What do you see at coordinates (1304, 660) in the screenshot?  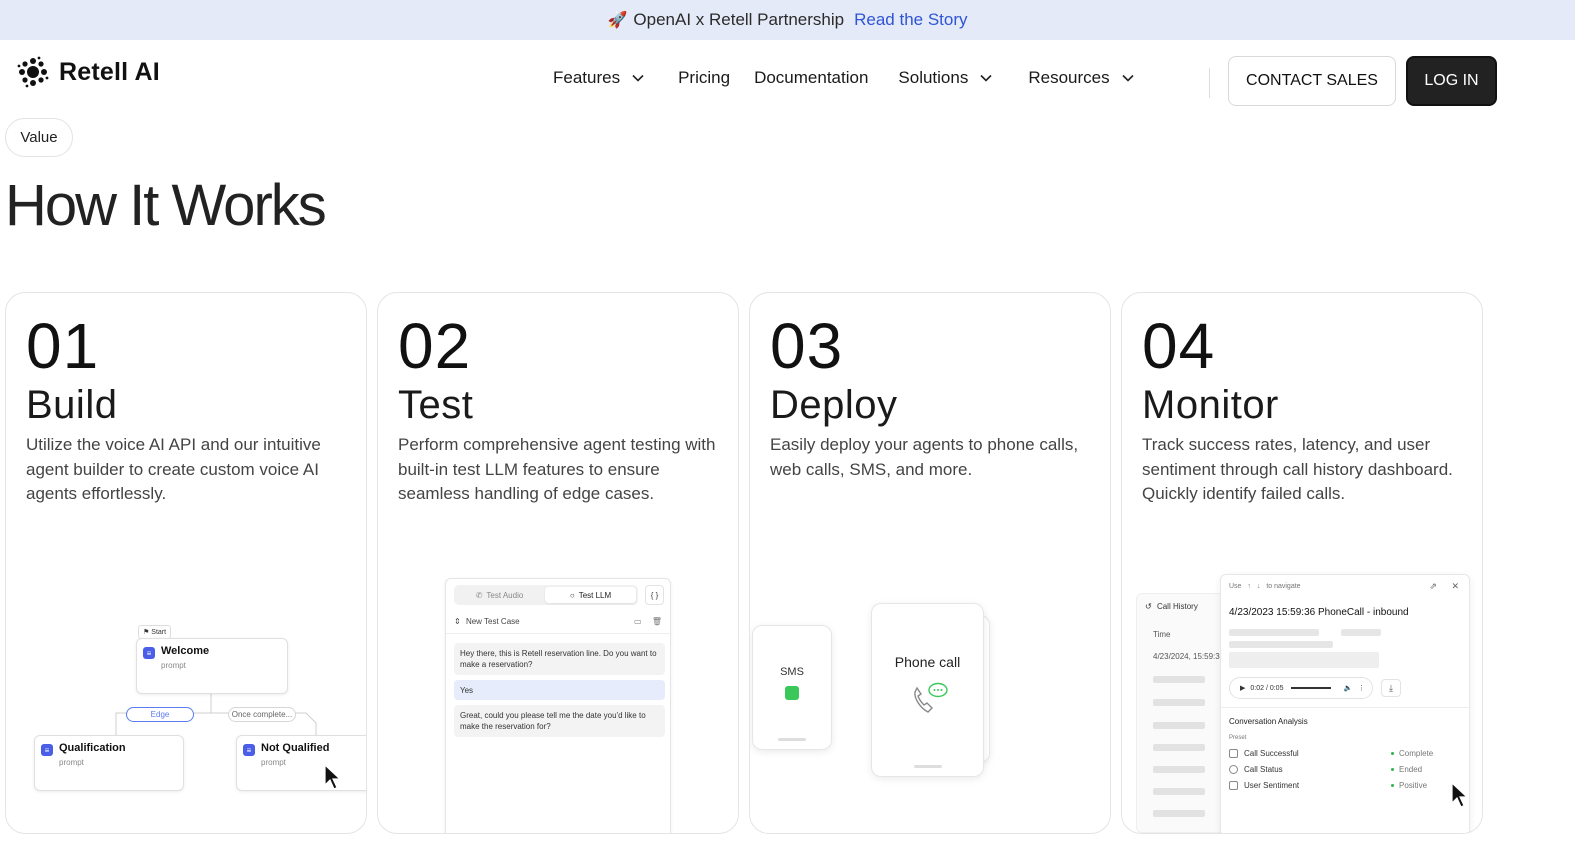 I see `skeleton-block` at bounding box center [1304, 660].